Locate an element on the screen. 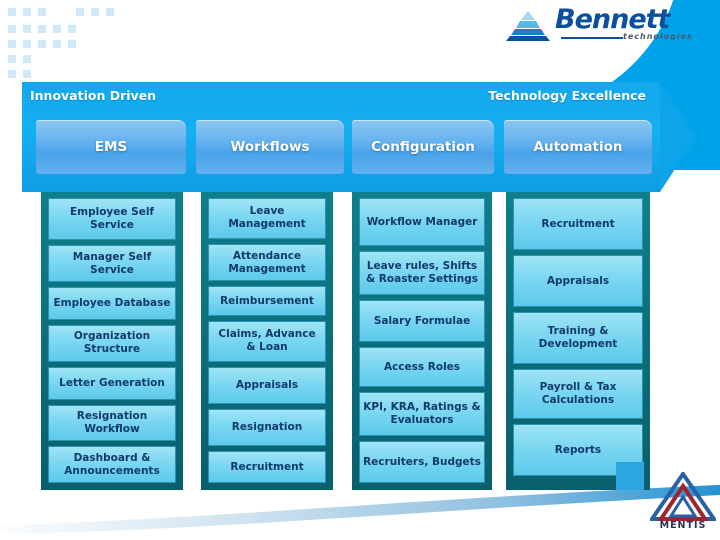 The image size is (720, 540). feature-item-label: Recruiters, Budgets is located at coordinates (422, 461).